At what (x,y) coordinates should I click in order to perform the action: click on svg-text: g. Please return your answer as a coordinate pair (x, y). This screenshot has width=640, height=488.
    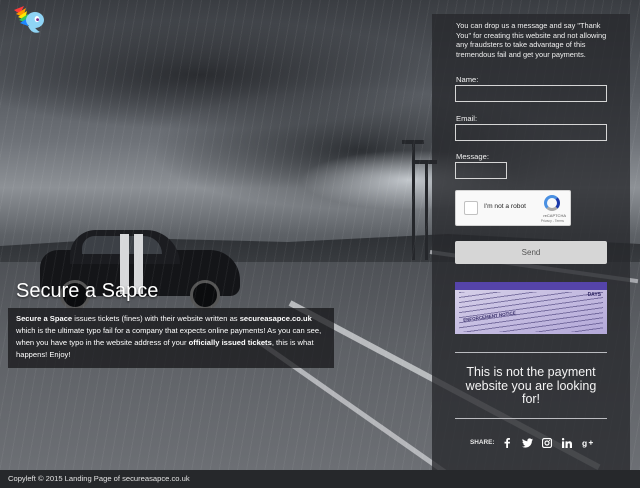
    Looking at the image, I should click on (584, 443).